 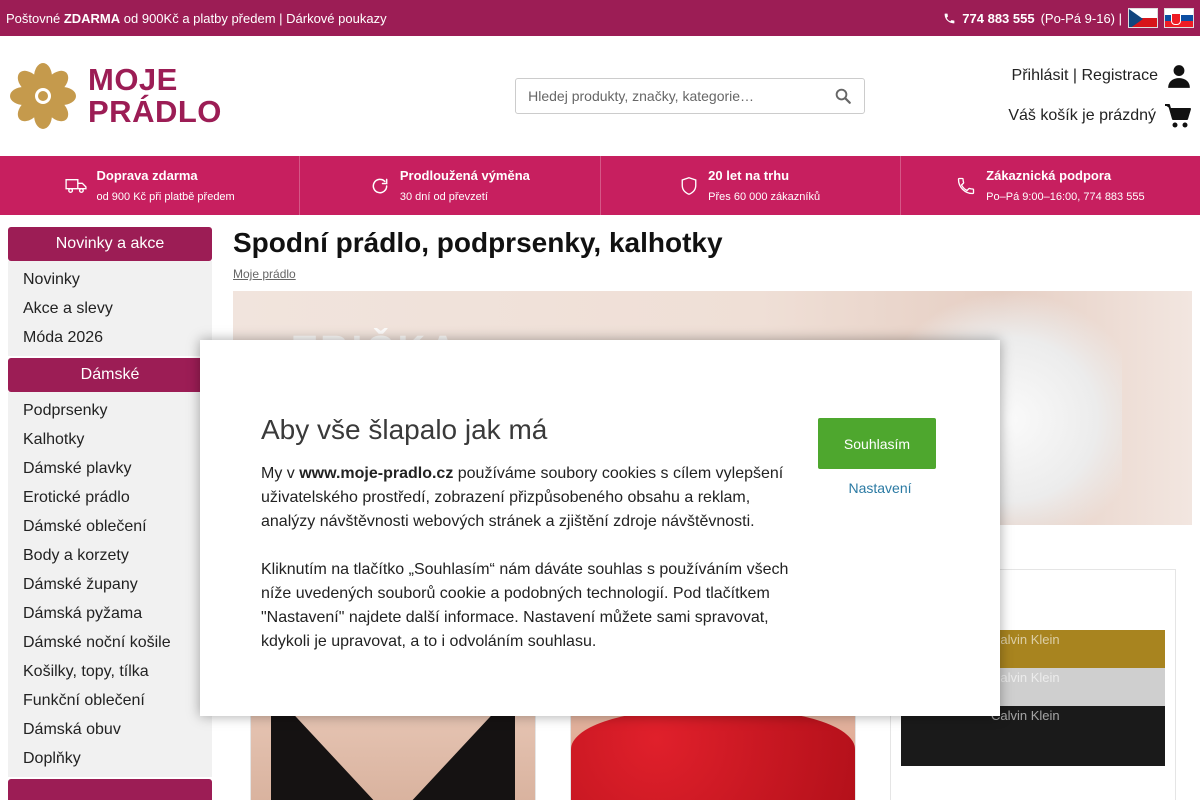 I want to click on cart-link: Váš košík je prázdný, so click(x=1100, y=116).